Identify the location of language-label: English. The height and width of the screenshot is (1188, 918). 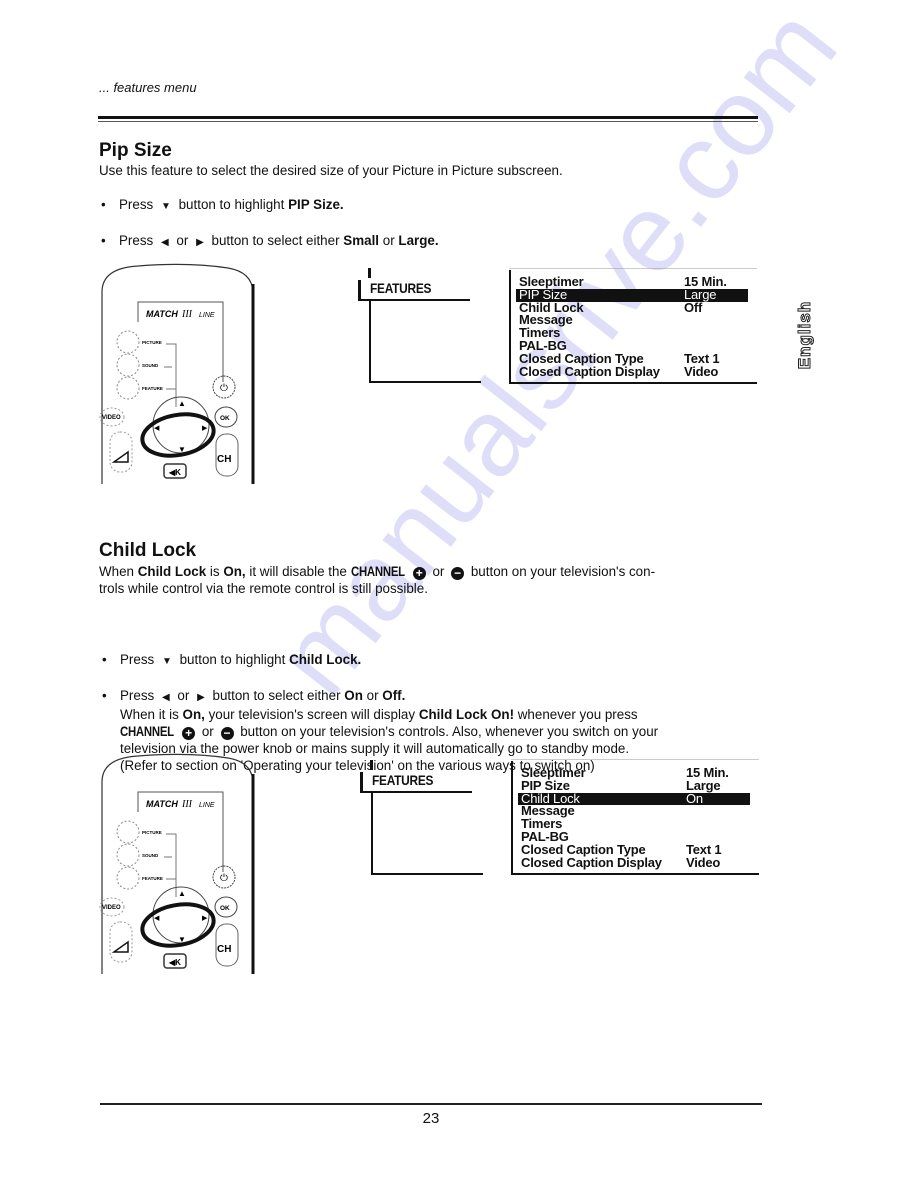
(805, 335).